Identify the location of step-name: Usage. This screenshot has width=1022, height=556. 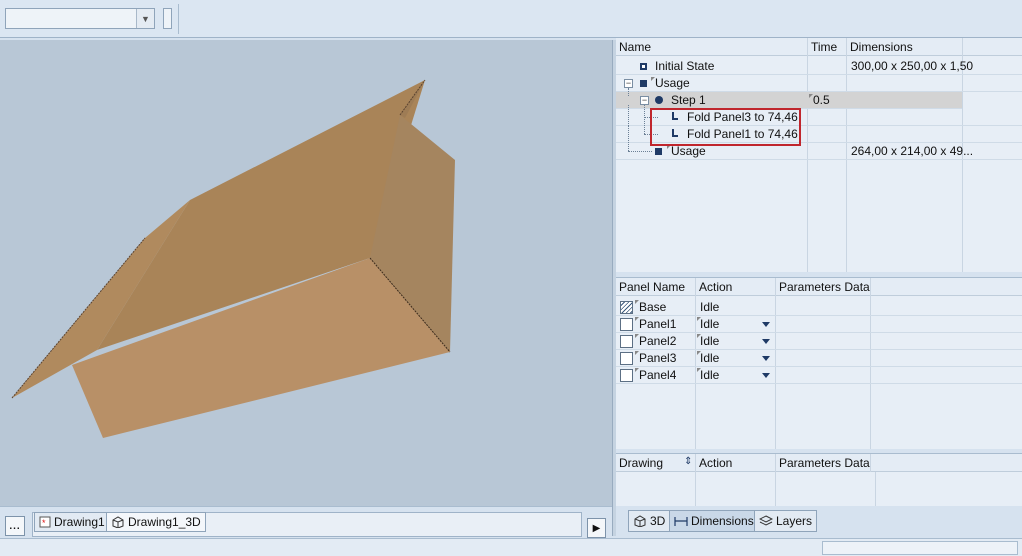
(672, 83).